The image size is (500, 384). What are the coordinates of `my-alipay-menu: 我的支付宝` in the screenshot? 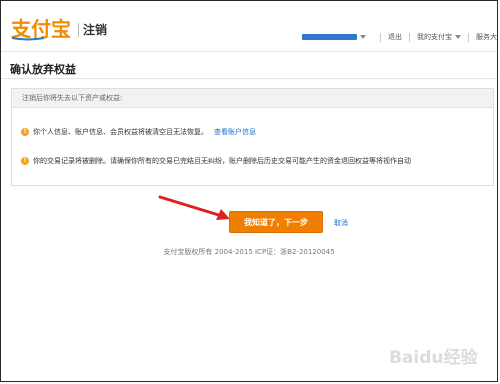 It's located at (434, 37).